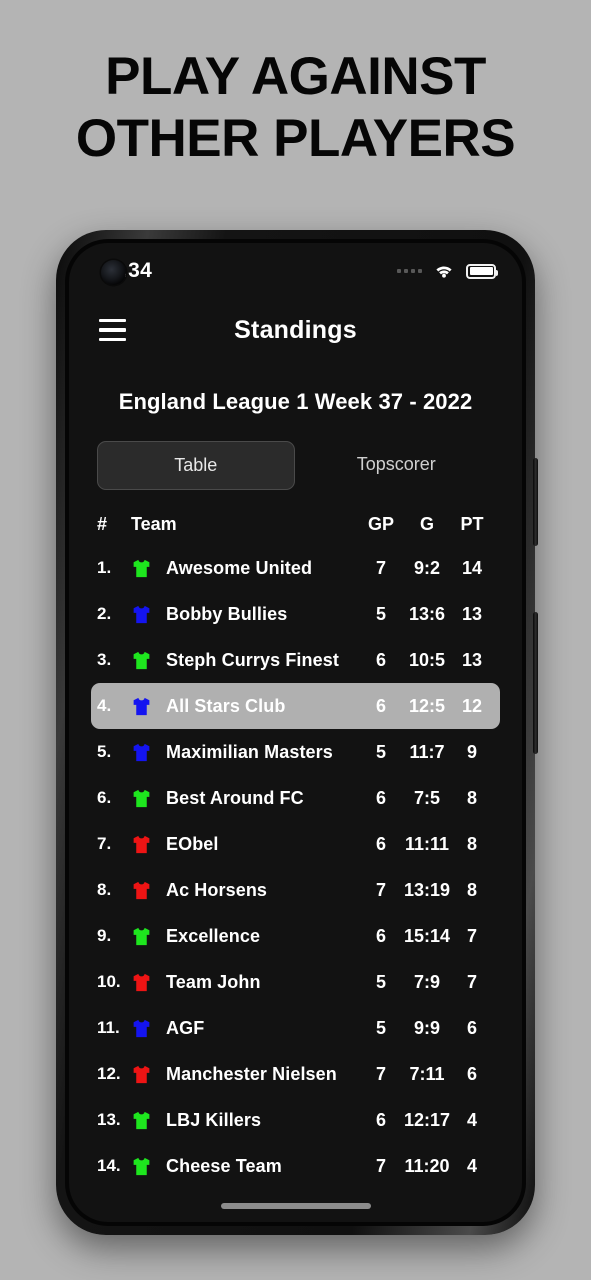 Image resolution: width=591 pixels, height=1280 pixels. I want to click on promo-line-1: PLAY AGAINST, so click(295, 76).